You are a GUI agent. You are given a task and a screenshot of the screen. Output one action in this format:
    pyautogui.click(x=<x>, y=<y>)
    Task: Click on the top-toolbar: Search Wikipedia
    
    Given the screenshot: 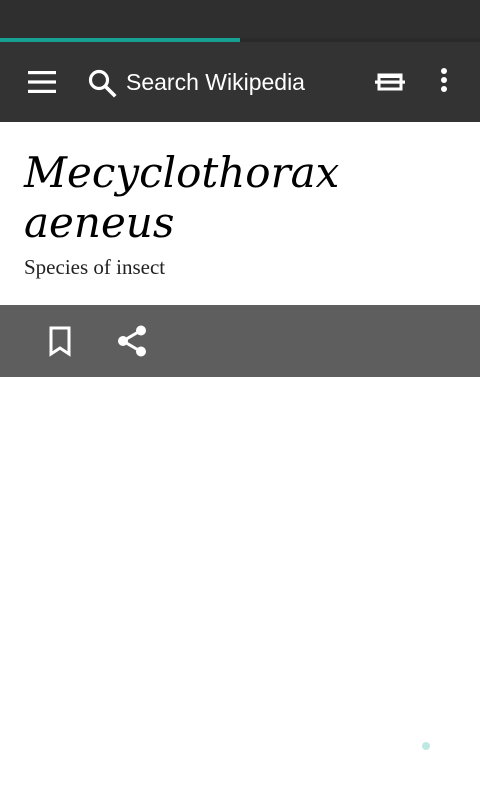 What is the action you would take?
    pyautogui.click(x=240, y=82)
    